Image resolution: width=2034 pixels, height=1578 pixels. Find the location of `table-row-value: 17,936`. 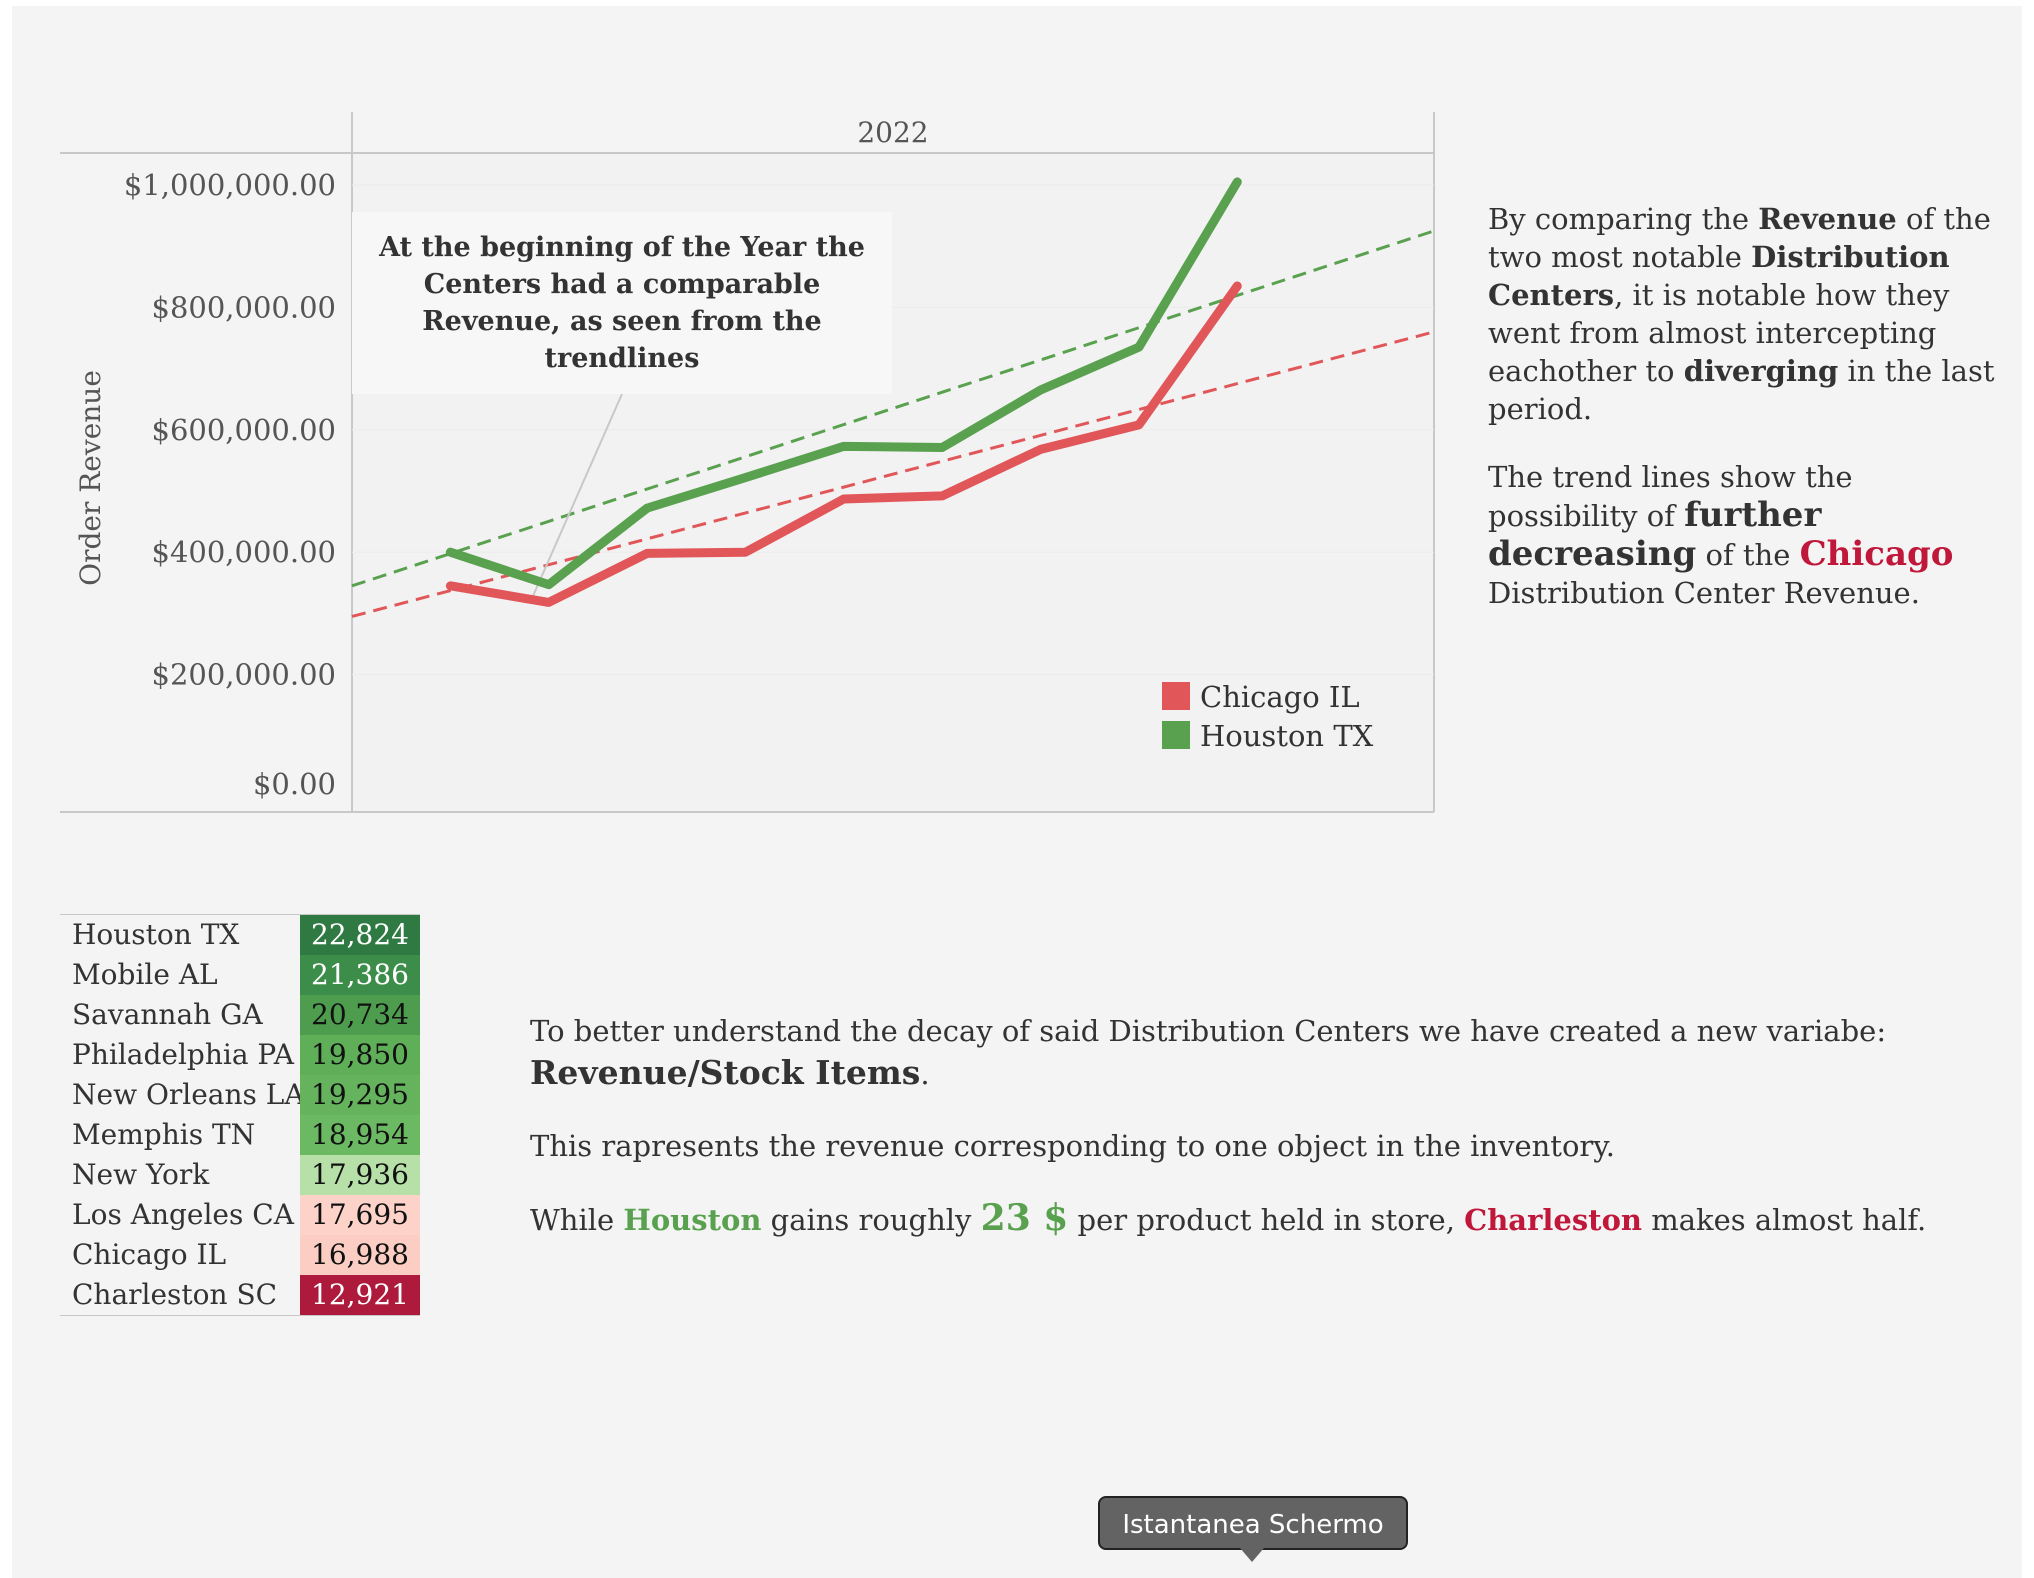

table-row-value: 17,936 is located at coordinates (360, 1175).